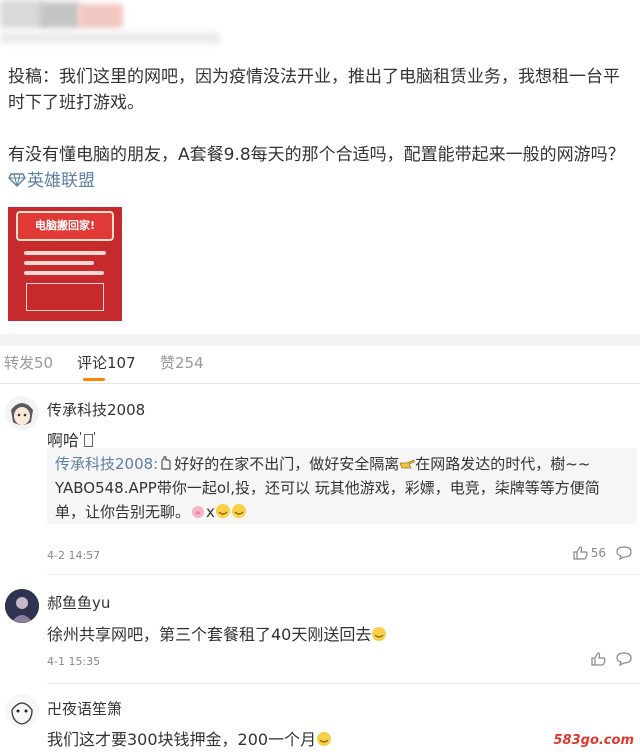  What do you see at coordinates (209, 634) in the screenshot?
I see `comment-text-value: 徐州共享网吧，第三个套餐租了40天刚送回去` at bounding box center [209, 634].